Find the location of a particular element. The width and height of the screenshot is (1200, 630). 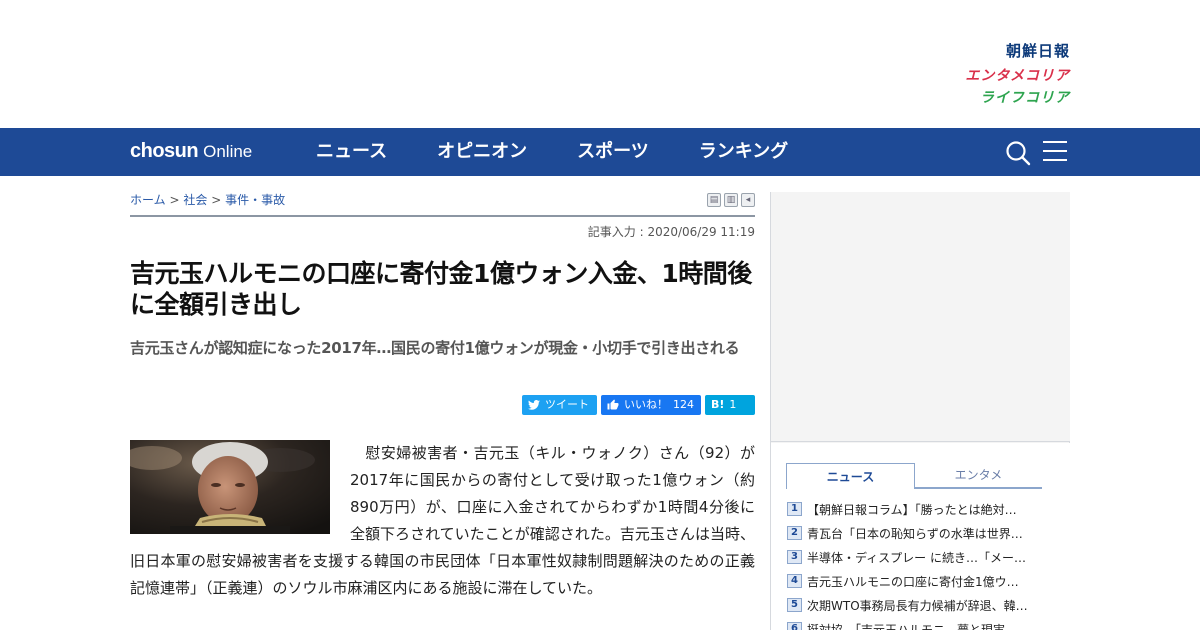

brand-logos: 朝鮮日報 エンタメコリア ライフコリア is located at coordinates (1000, 75).